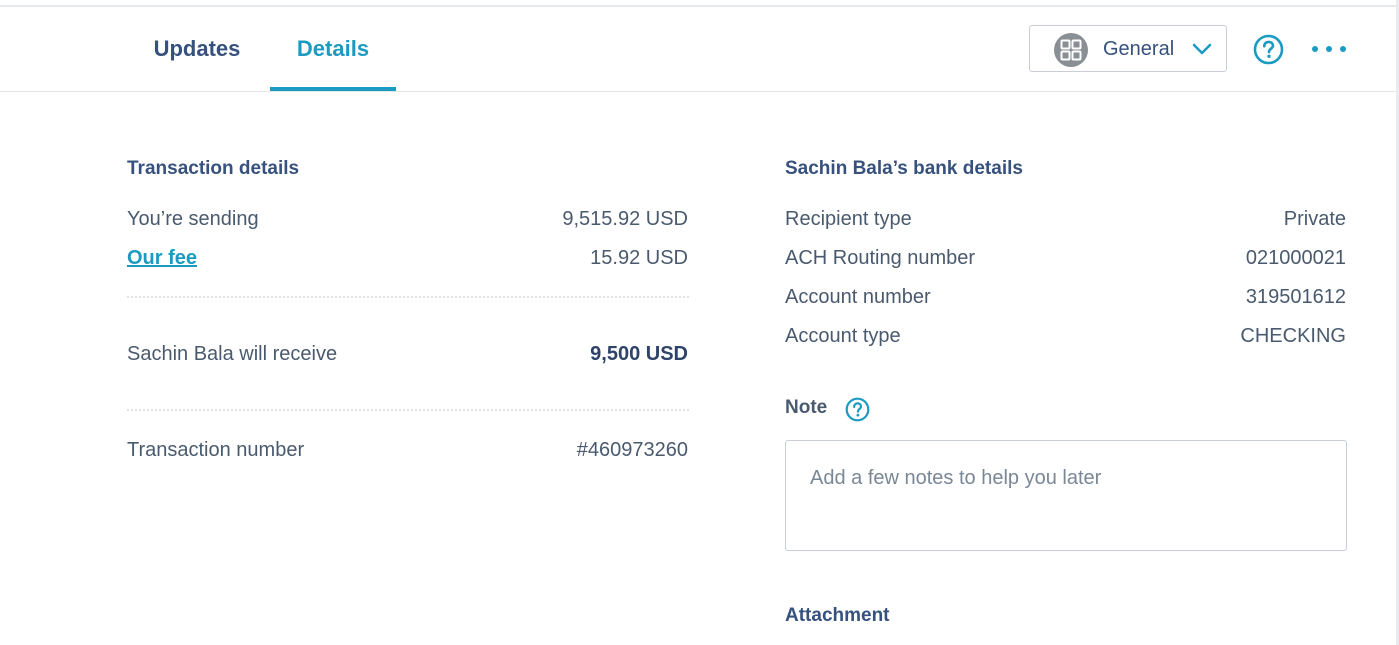 This screenshot has height=645, width=1399. I want to click on transaction-details-title: Transaction details, so click(213, 168).